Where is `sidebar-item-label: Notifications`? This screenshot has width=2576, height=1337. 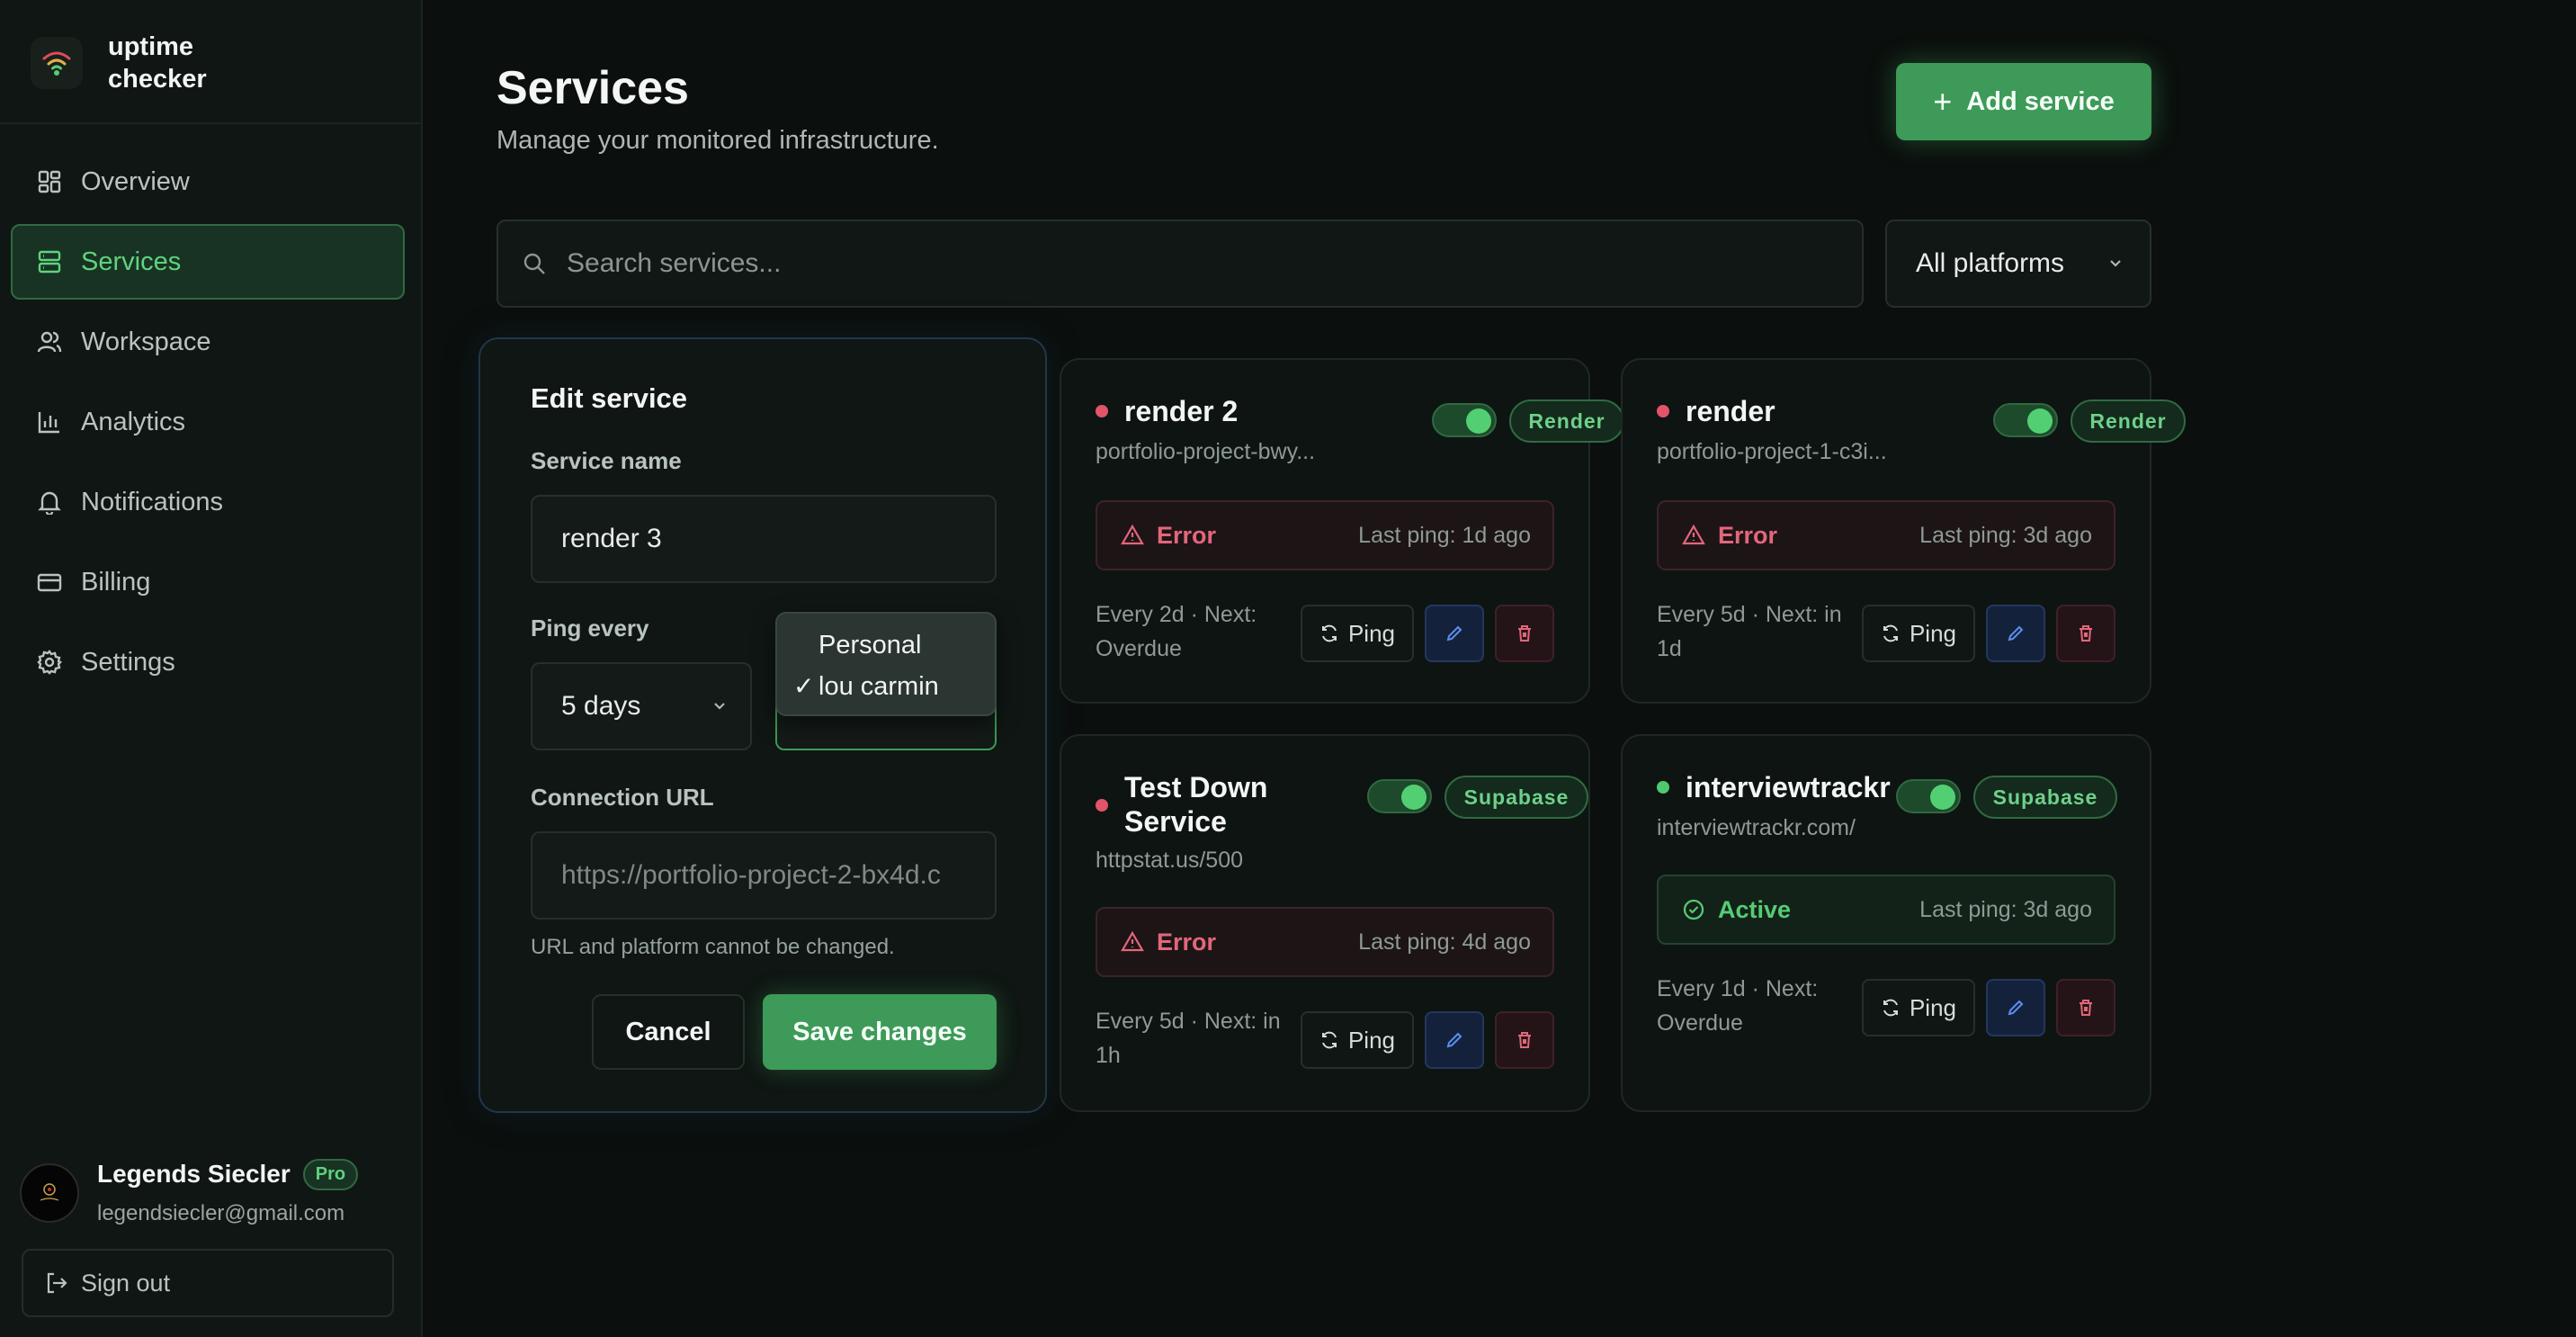
sidebar-item-label: Notifications is located at coordinates (152, 501).